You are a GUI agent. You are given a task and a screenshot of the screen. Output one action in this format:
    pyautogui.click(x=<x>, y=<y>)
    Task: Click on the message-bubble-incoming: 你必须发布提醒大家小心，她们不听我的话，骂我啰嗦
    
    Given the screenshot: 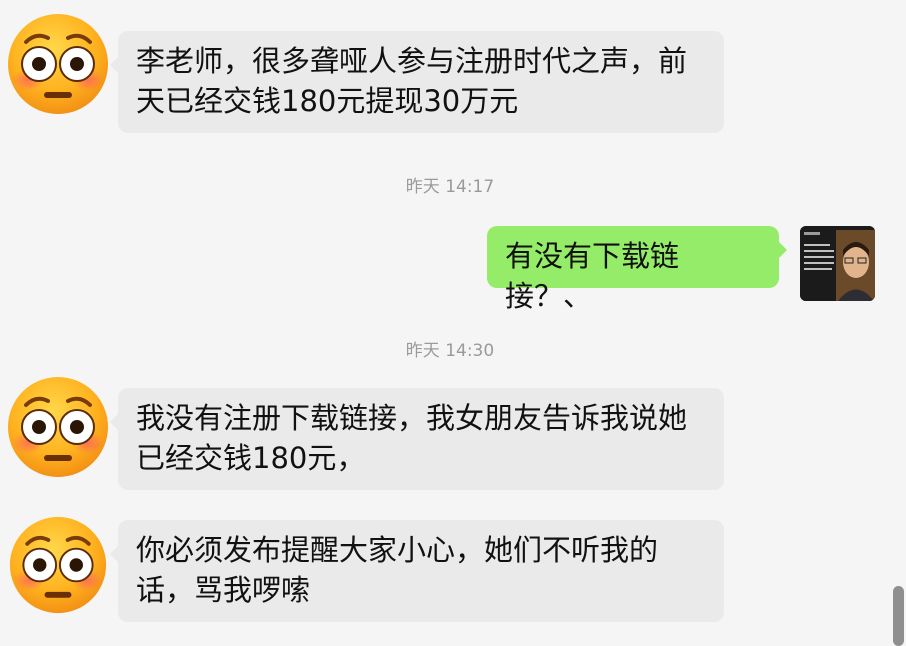 What is the action you would take?
    pyautogui.click(x=417, y=571)
    